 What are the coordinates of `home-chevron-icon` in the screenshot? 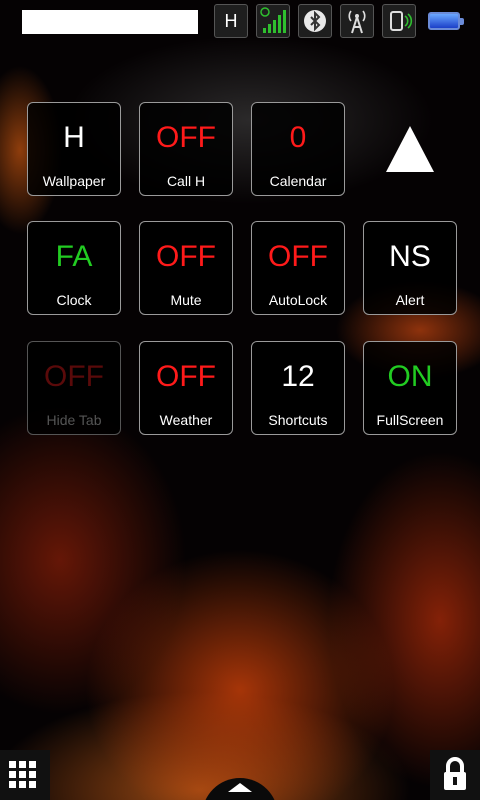 It's located at (240, 789).